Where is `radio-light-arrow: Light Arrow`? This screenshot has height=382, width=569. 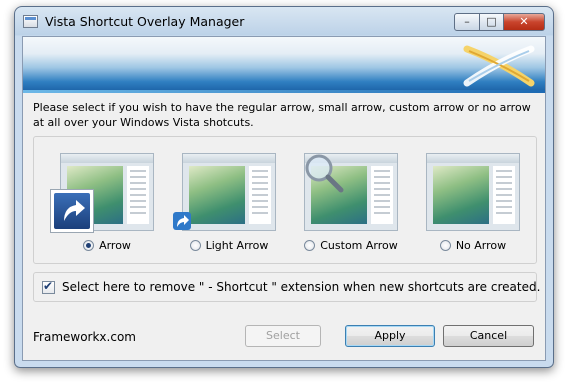 radio-light-arrow: Light Arrow is located at coordinates (229, 245).